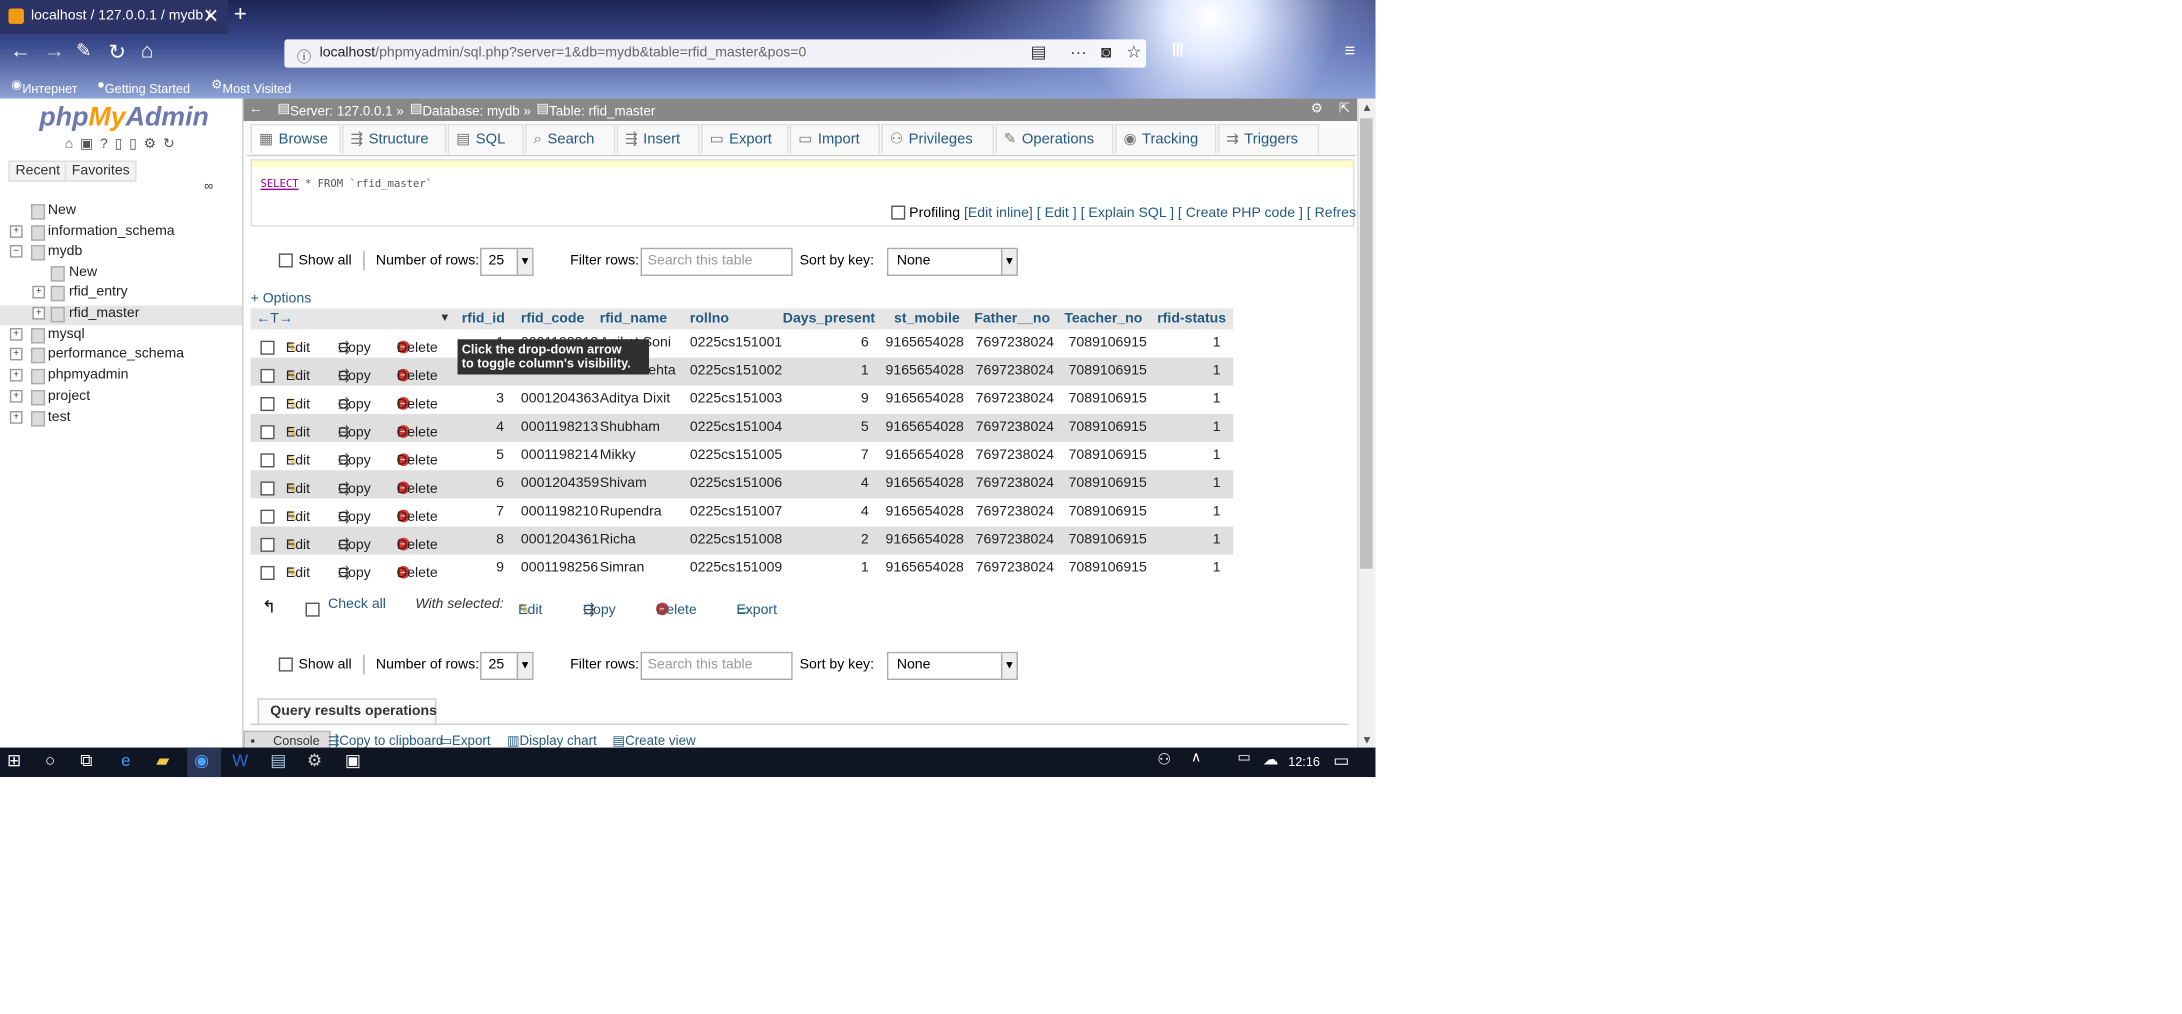 The height and width of the screenshot is (1014, 2182). Describe the element at coordinates (38, 171) in the screenshot. I see `recent-tab: Recent` at that location.